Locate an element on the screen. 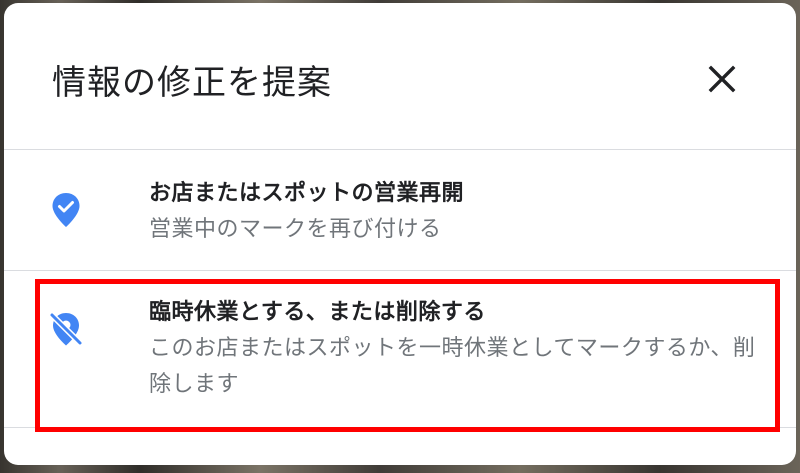 The height and width of the screenshot is (473, 800). close-icon is located at coordinates (722, 79).